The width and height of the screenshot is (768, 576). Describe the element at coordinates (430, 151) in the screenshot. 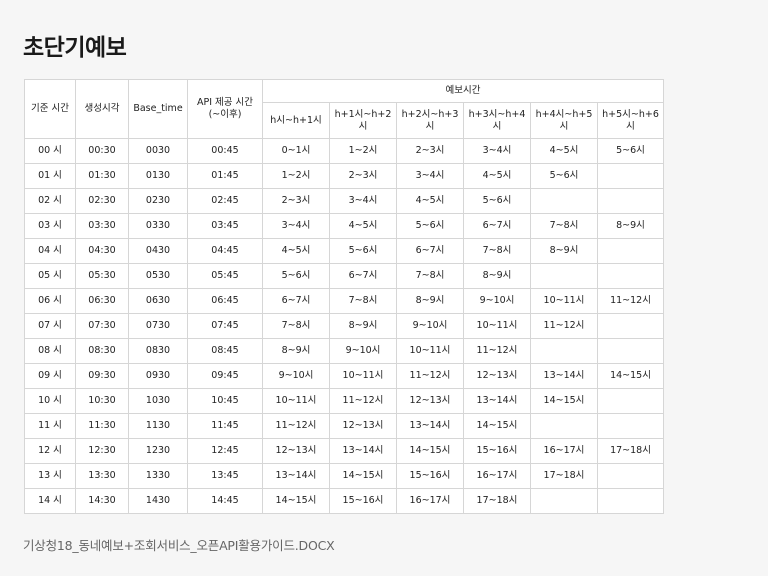

I see `cell-forecast-2: 2~3시` at that location.